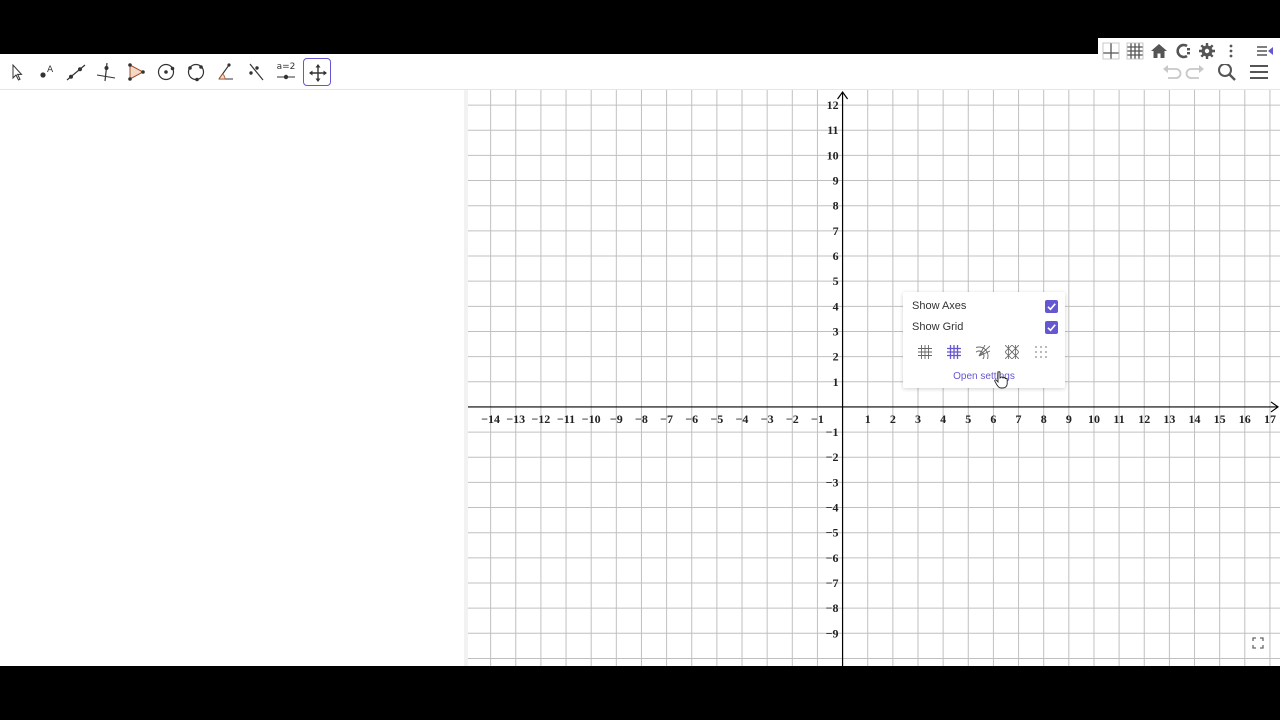 This screenshot has height=720, width=1280. What do you see at coordinates (666, 419) in the screenshot?
I see `x-tick-label: −7` at bounding box center [666, 419].